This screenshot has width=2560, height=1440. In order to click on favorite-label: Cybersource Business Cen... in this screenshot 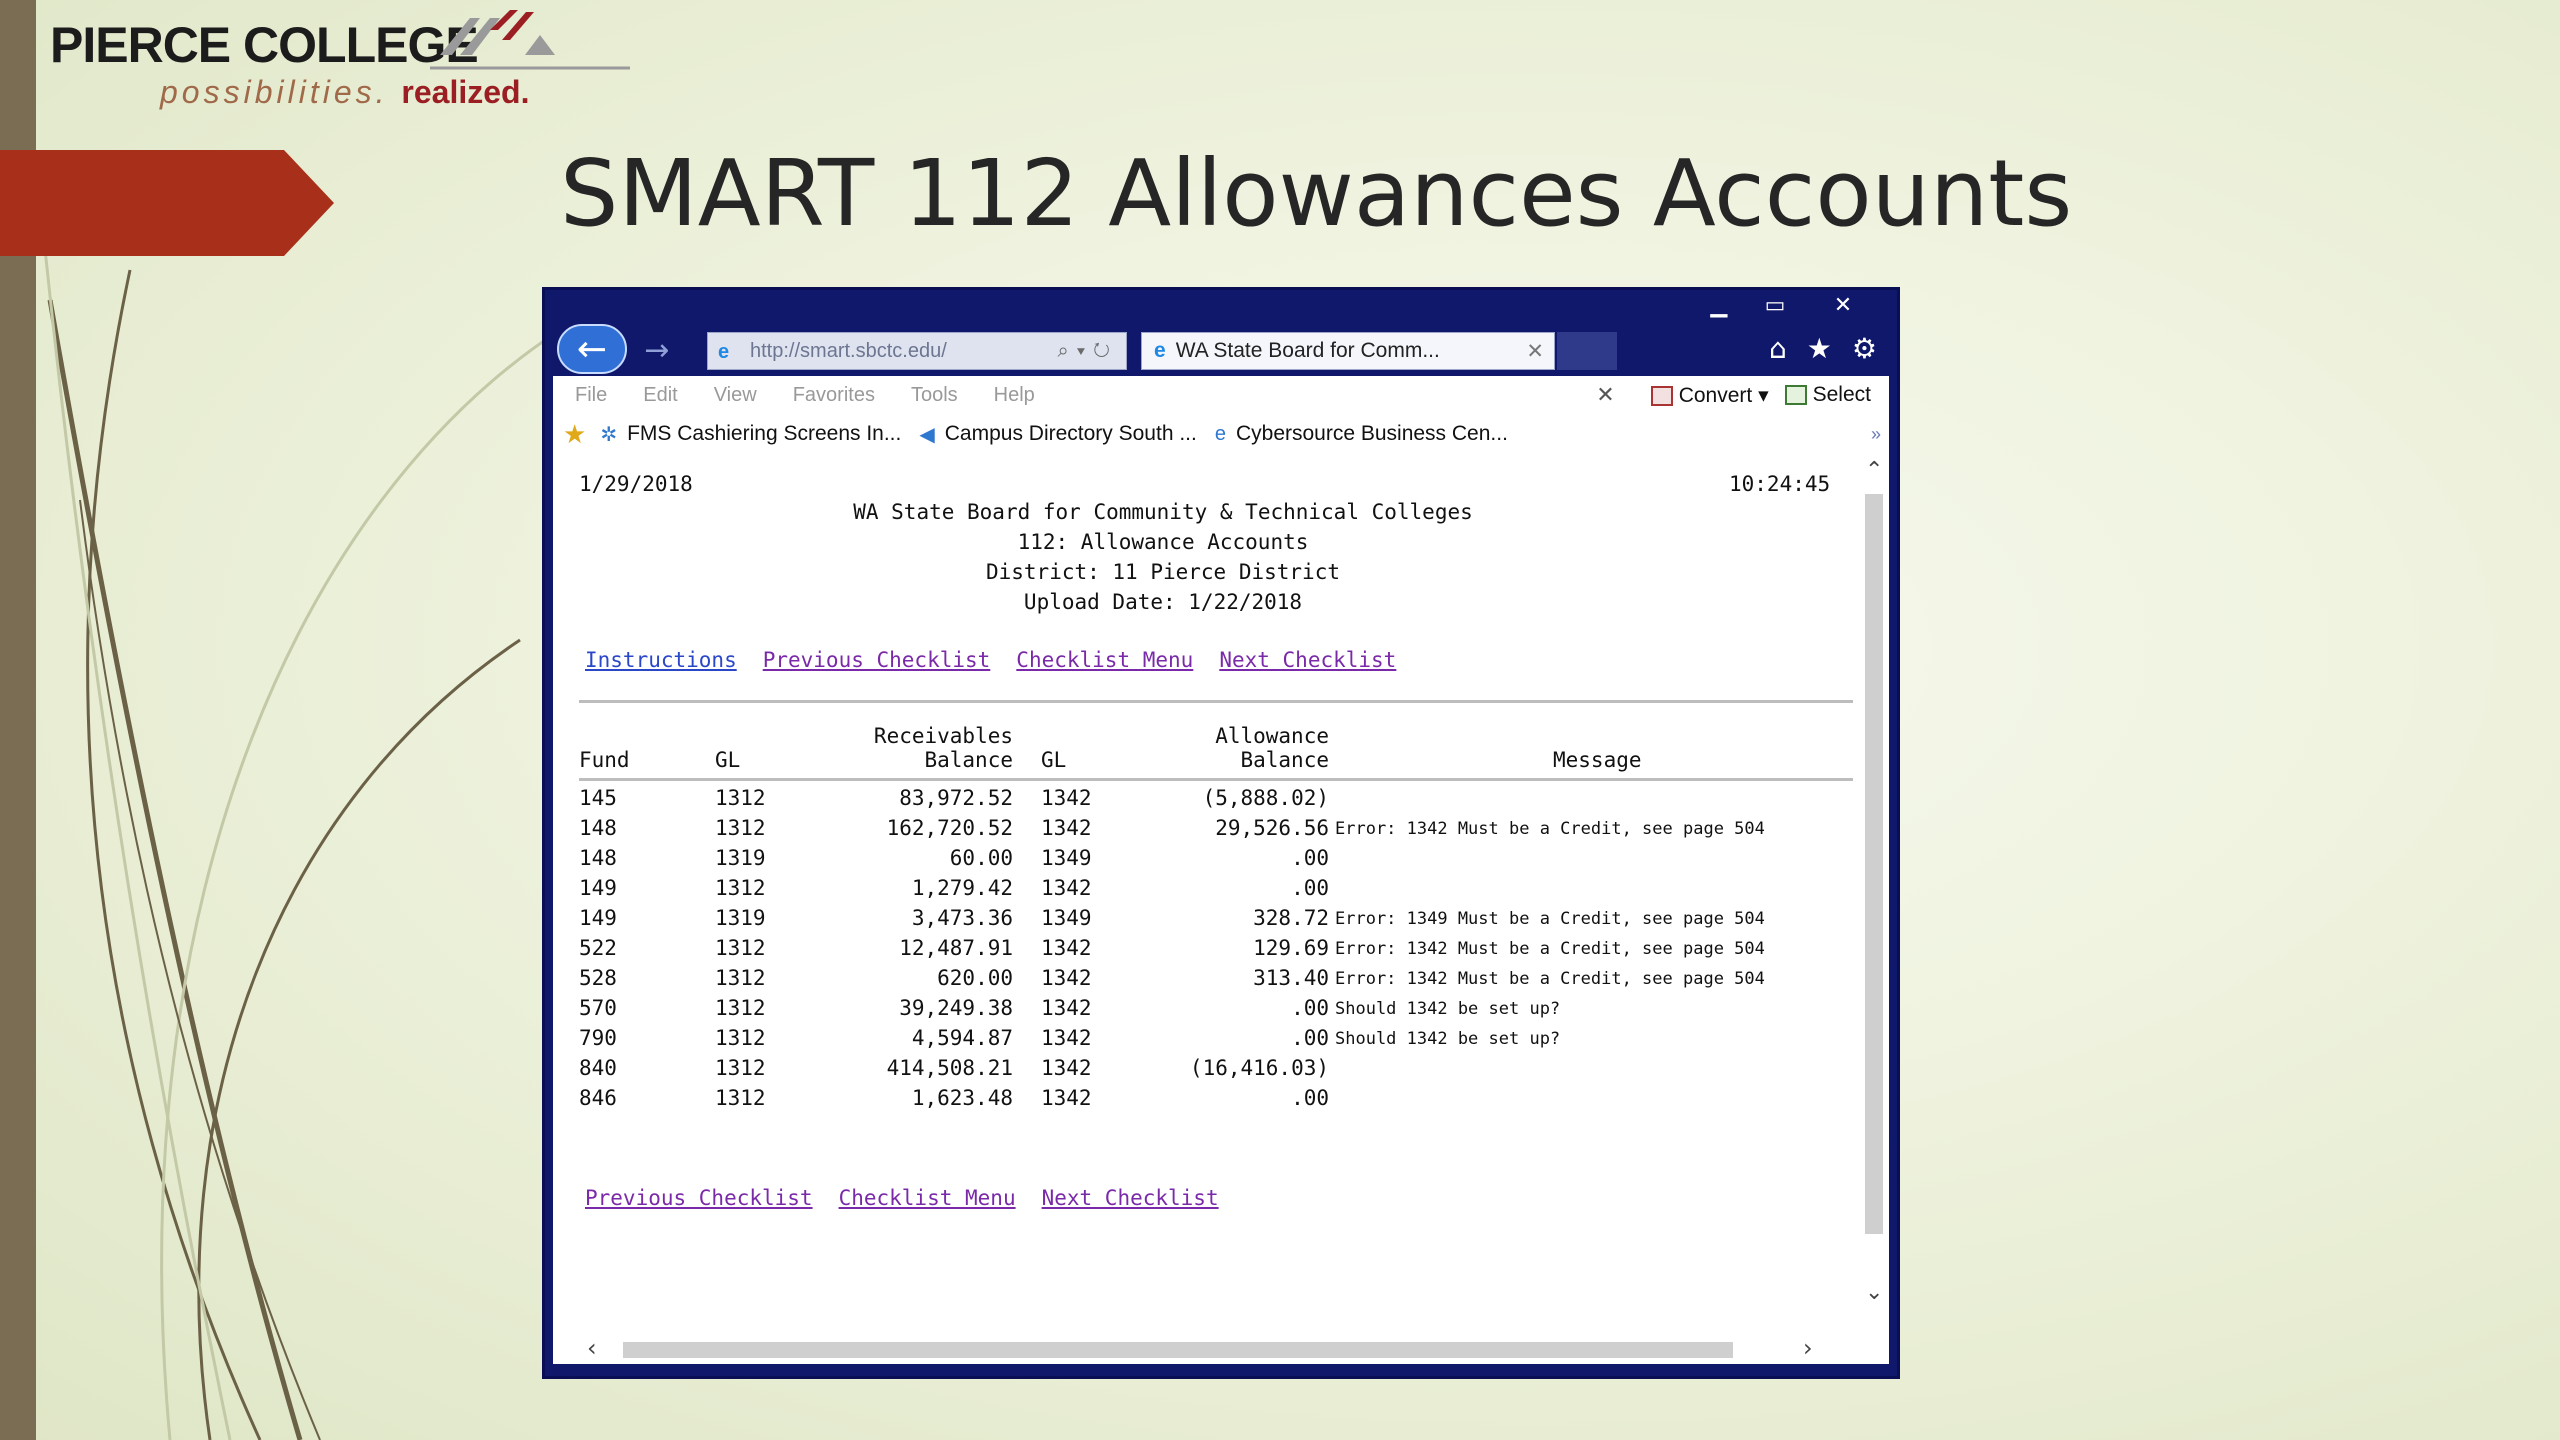, I will do `click(1371, 433)`.